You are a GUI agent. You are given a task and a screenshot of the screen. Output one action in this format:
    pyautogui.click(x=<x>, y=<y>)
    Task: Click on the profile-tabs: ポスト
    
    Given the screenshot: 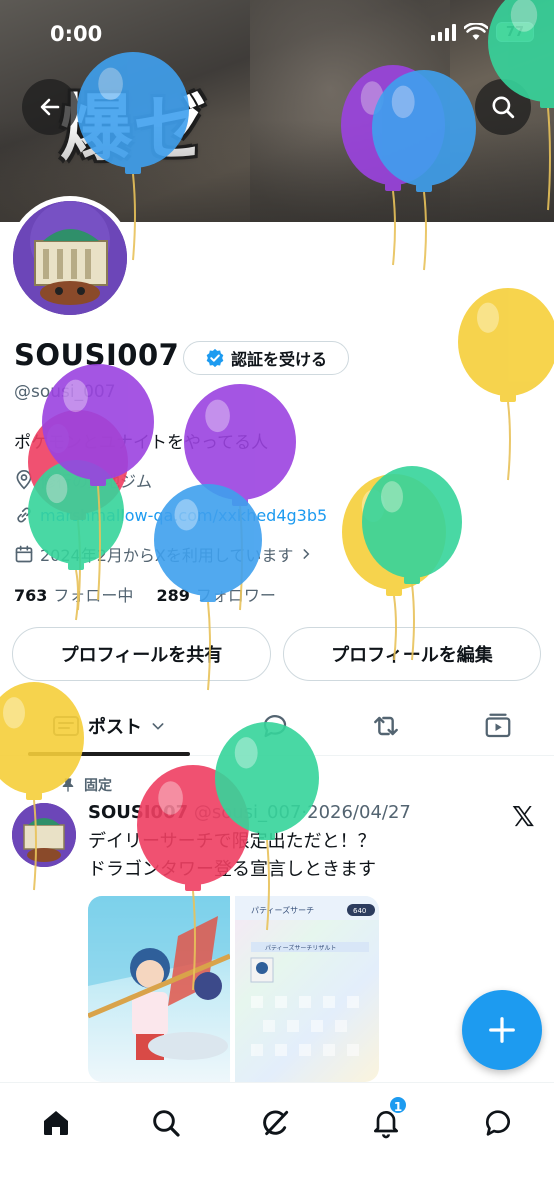 What is the action you would take?
    pyautogui.click(x=277, y=726)
    